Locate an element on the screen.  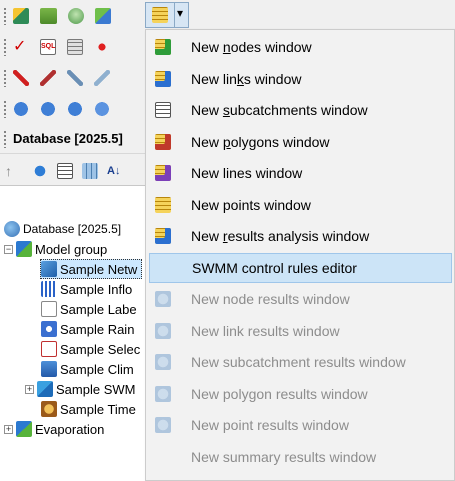
menu-item-new-results-analysis-window: New results analysis window is located at coordinates (300, 236).